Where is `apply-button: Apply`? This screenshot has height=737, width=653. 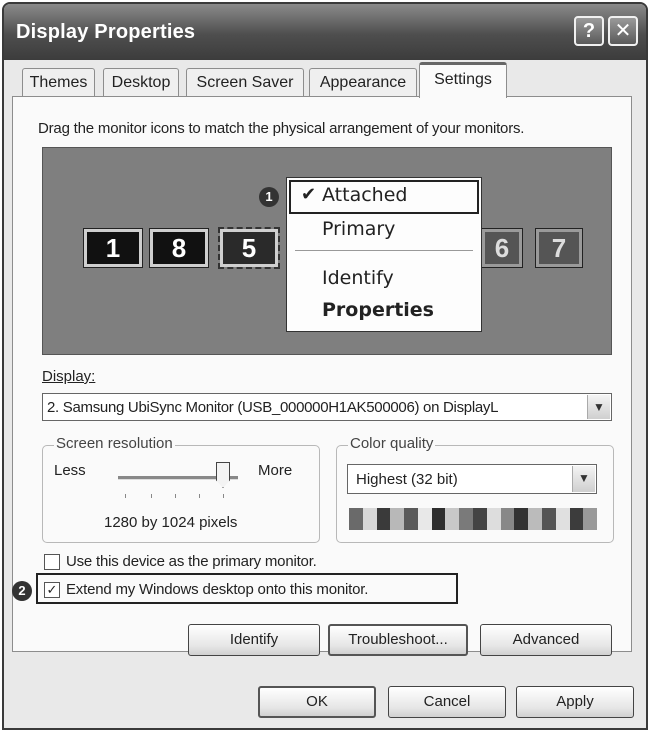 apply-button: Apply is located at coordinates (575, 702).